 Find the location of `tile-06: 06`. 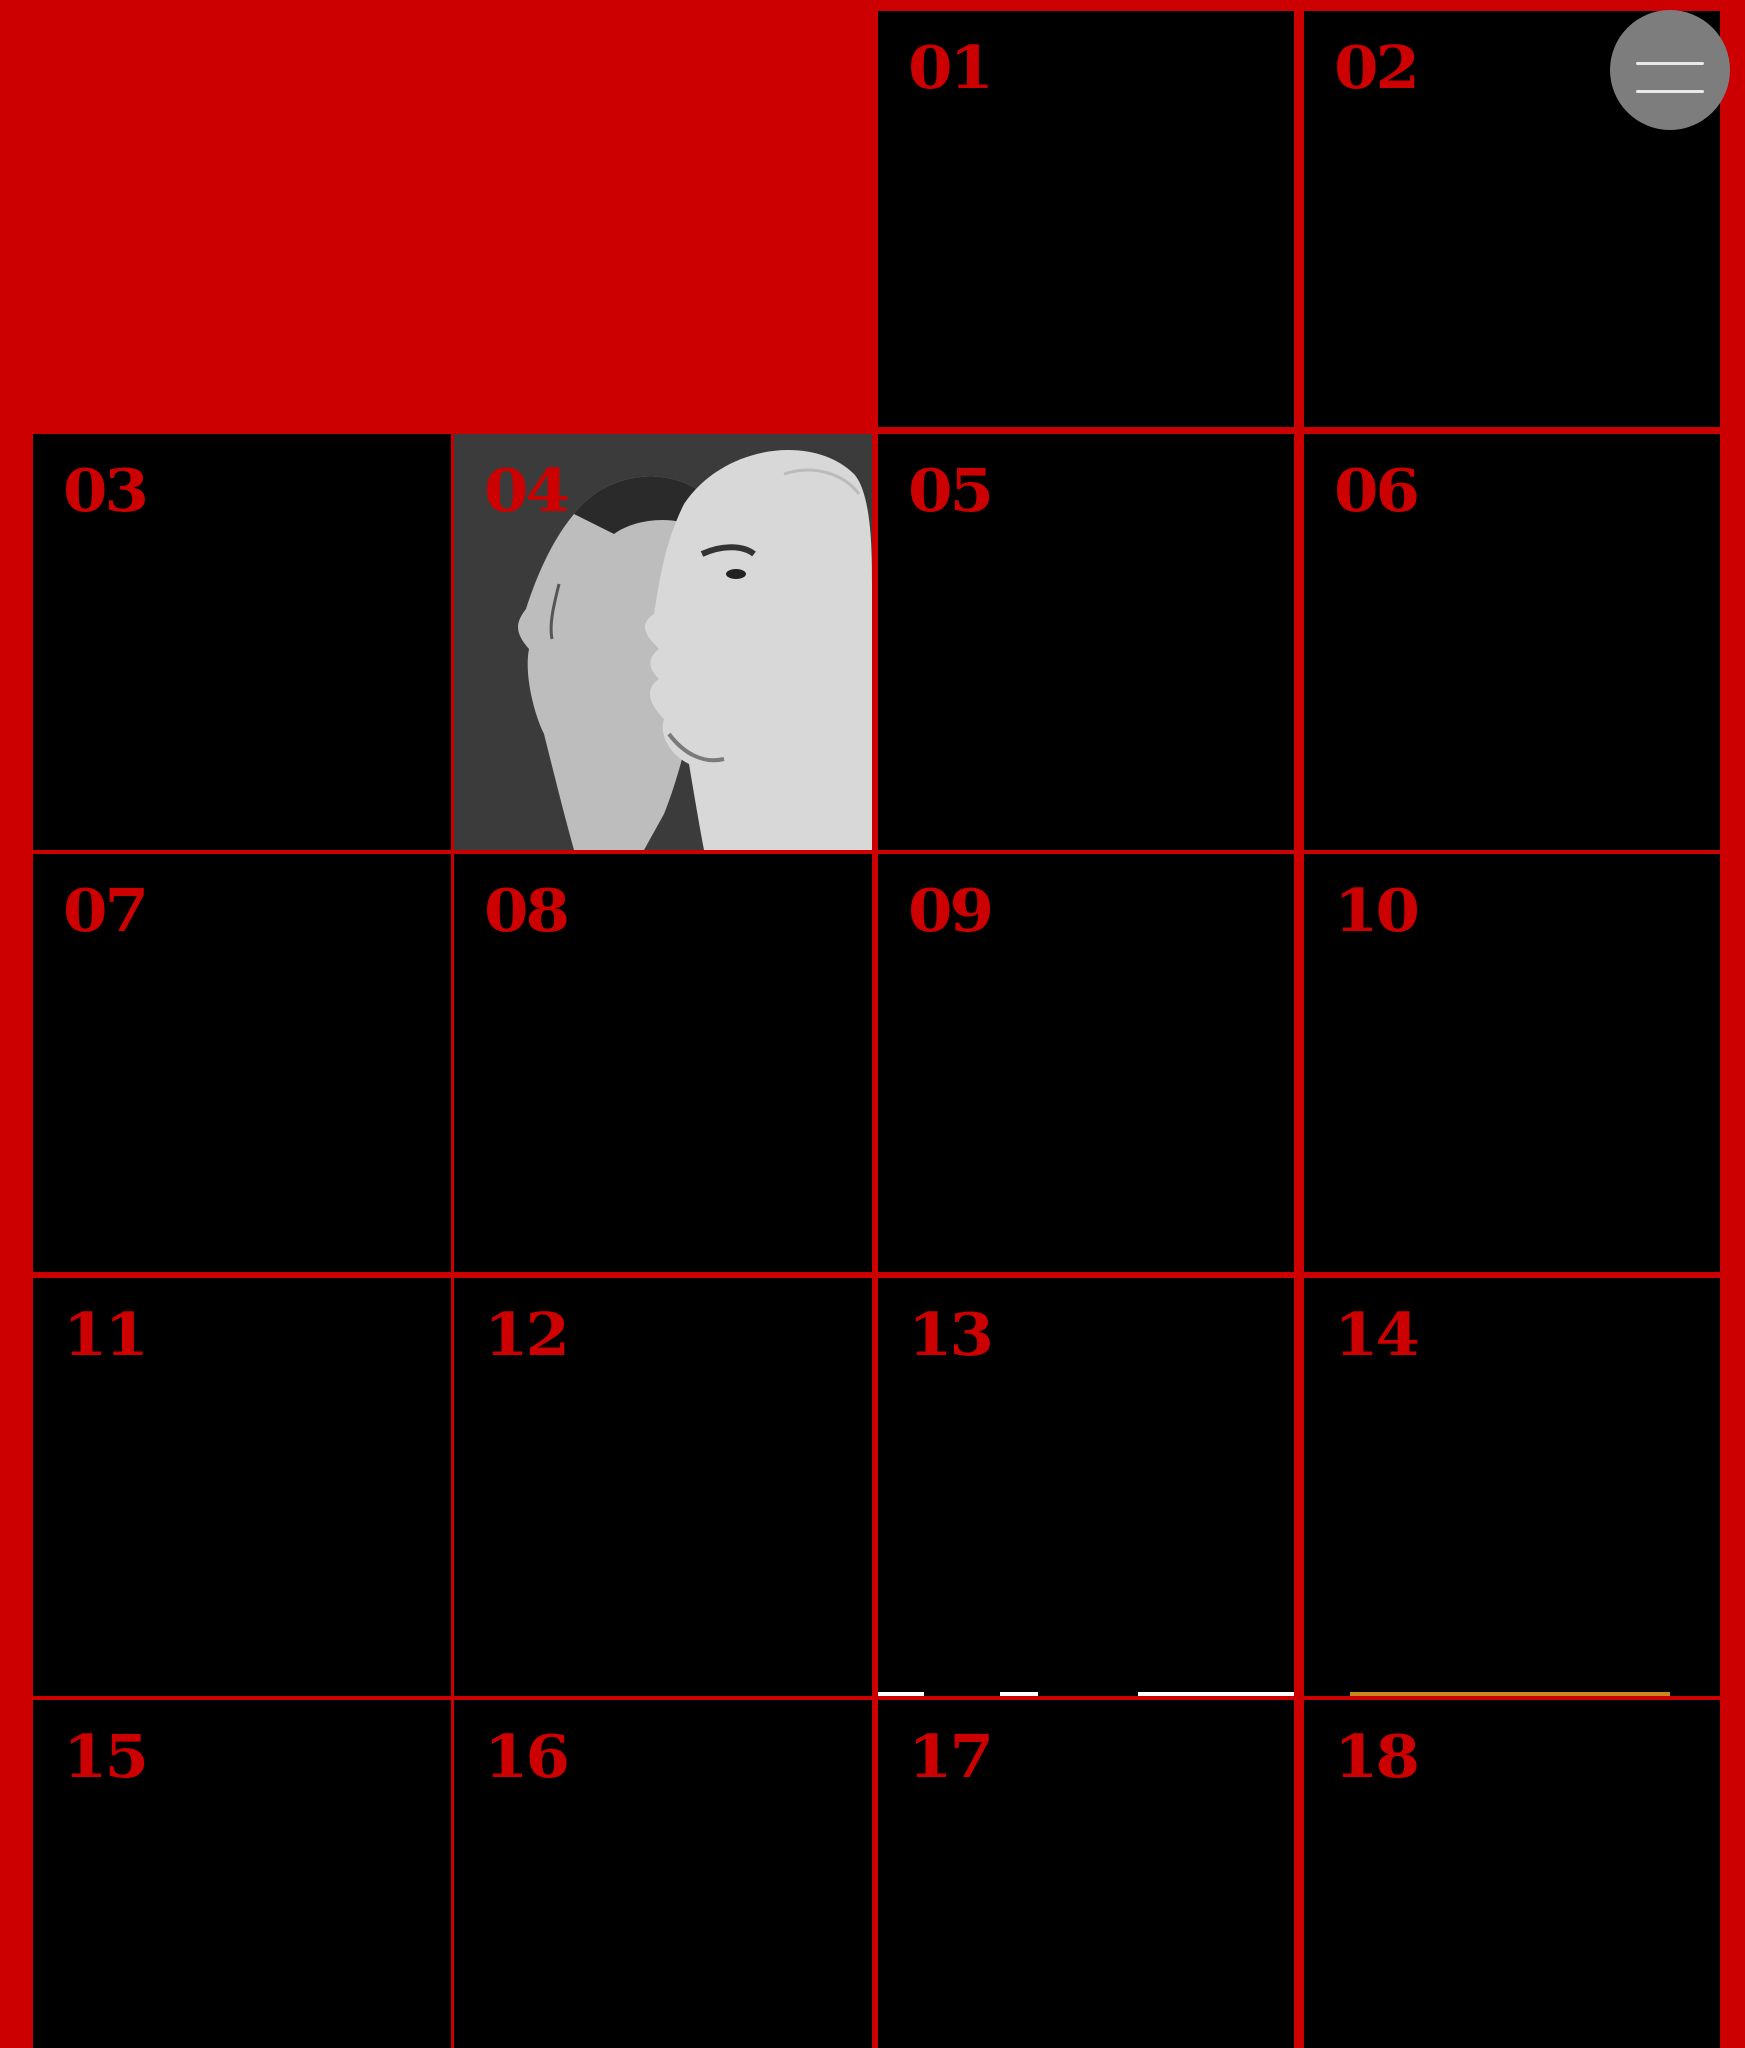

tile-06: 06 is located at coordinates (1512, 642).